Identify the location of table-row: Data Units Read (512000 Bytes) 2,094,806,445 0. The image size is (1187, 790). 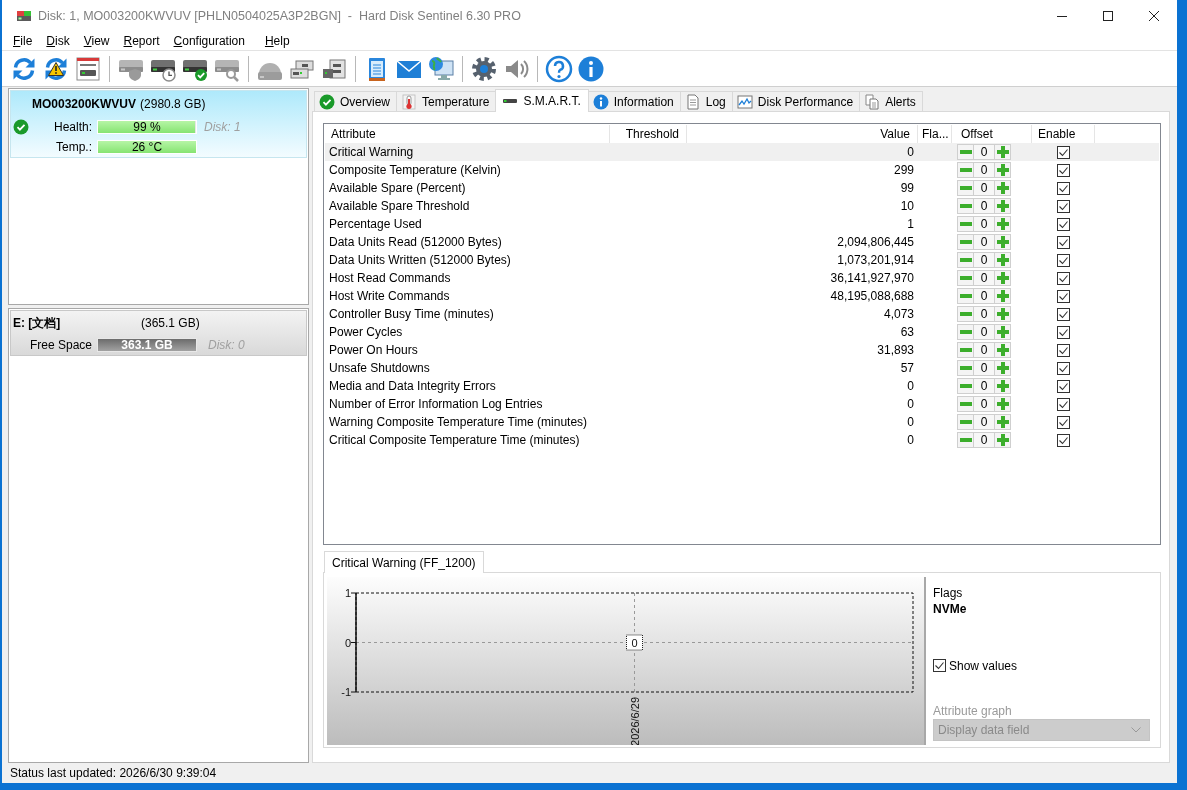
(742, 242).